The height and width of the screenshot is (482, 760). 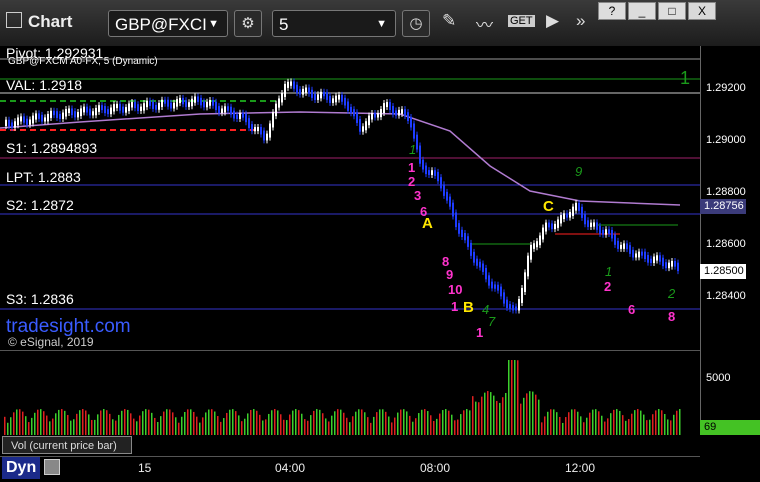 What do you see at coordinates (284, 24) in the screenshot?
I see `interval-value: 5` at bounding box center [284, 24].